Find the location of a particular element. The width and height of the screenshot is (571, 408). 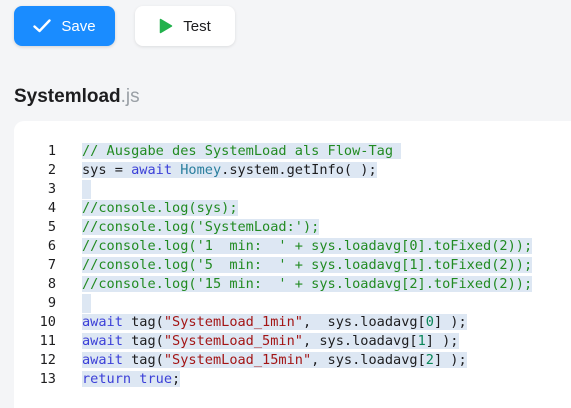

test-button-label: Test is located at coordinates (197, 26).